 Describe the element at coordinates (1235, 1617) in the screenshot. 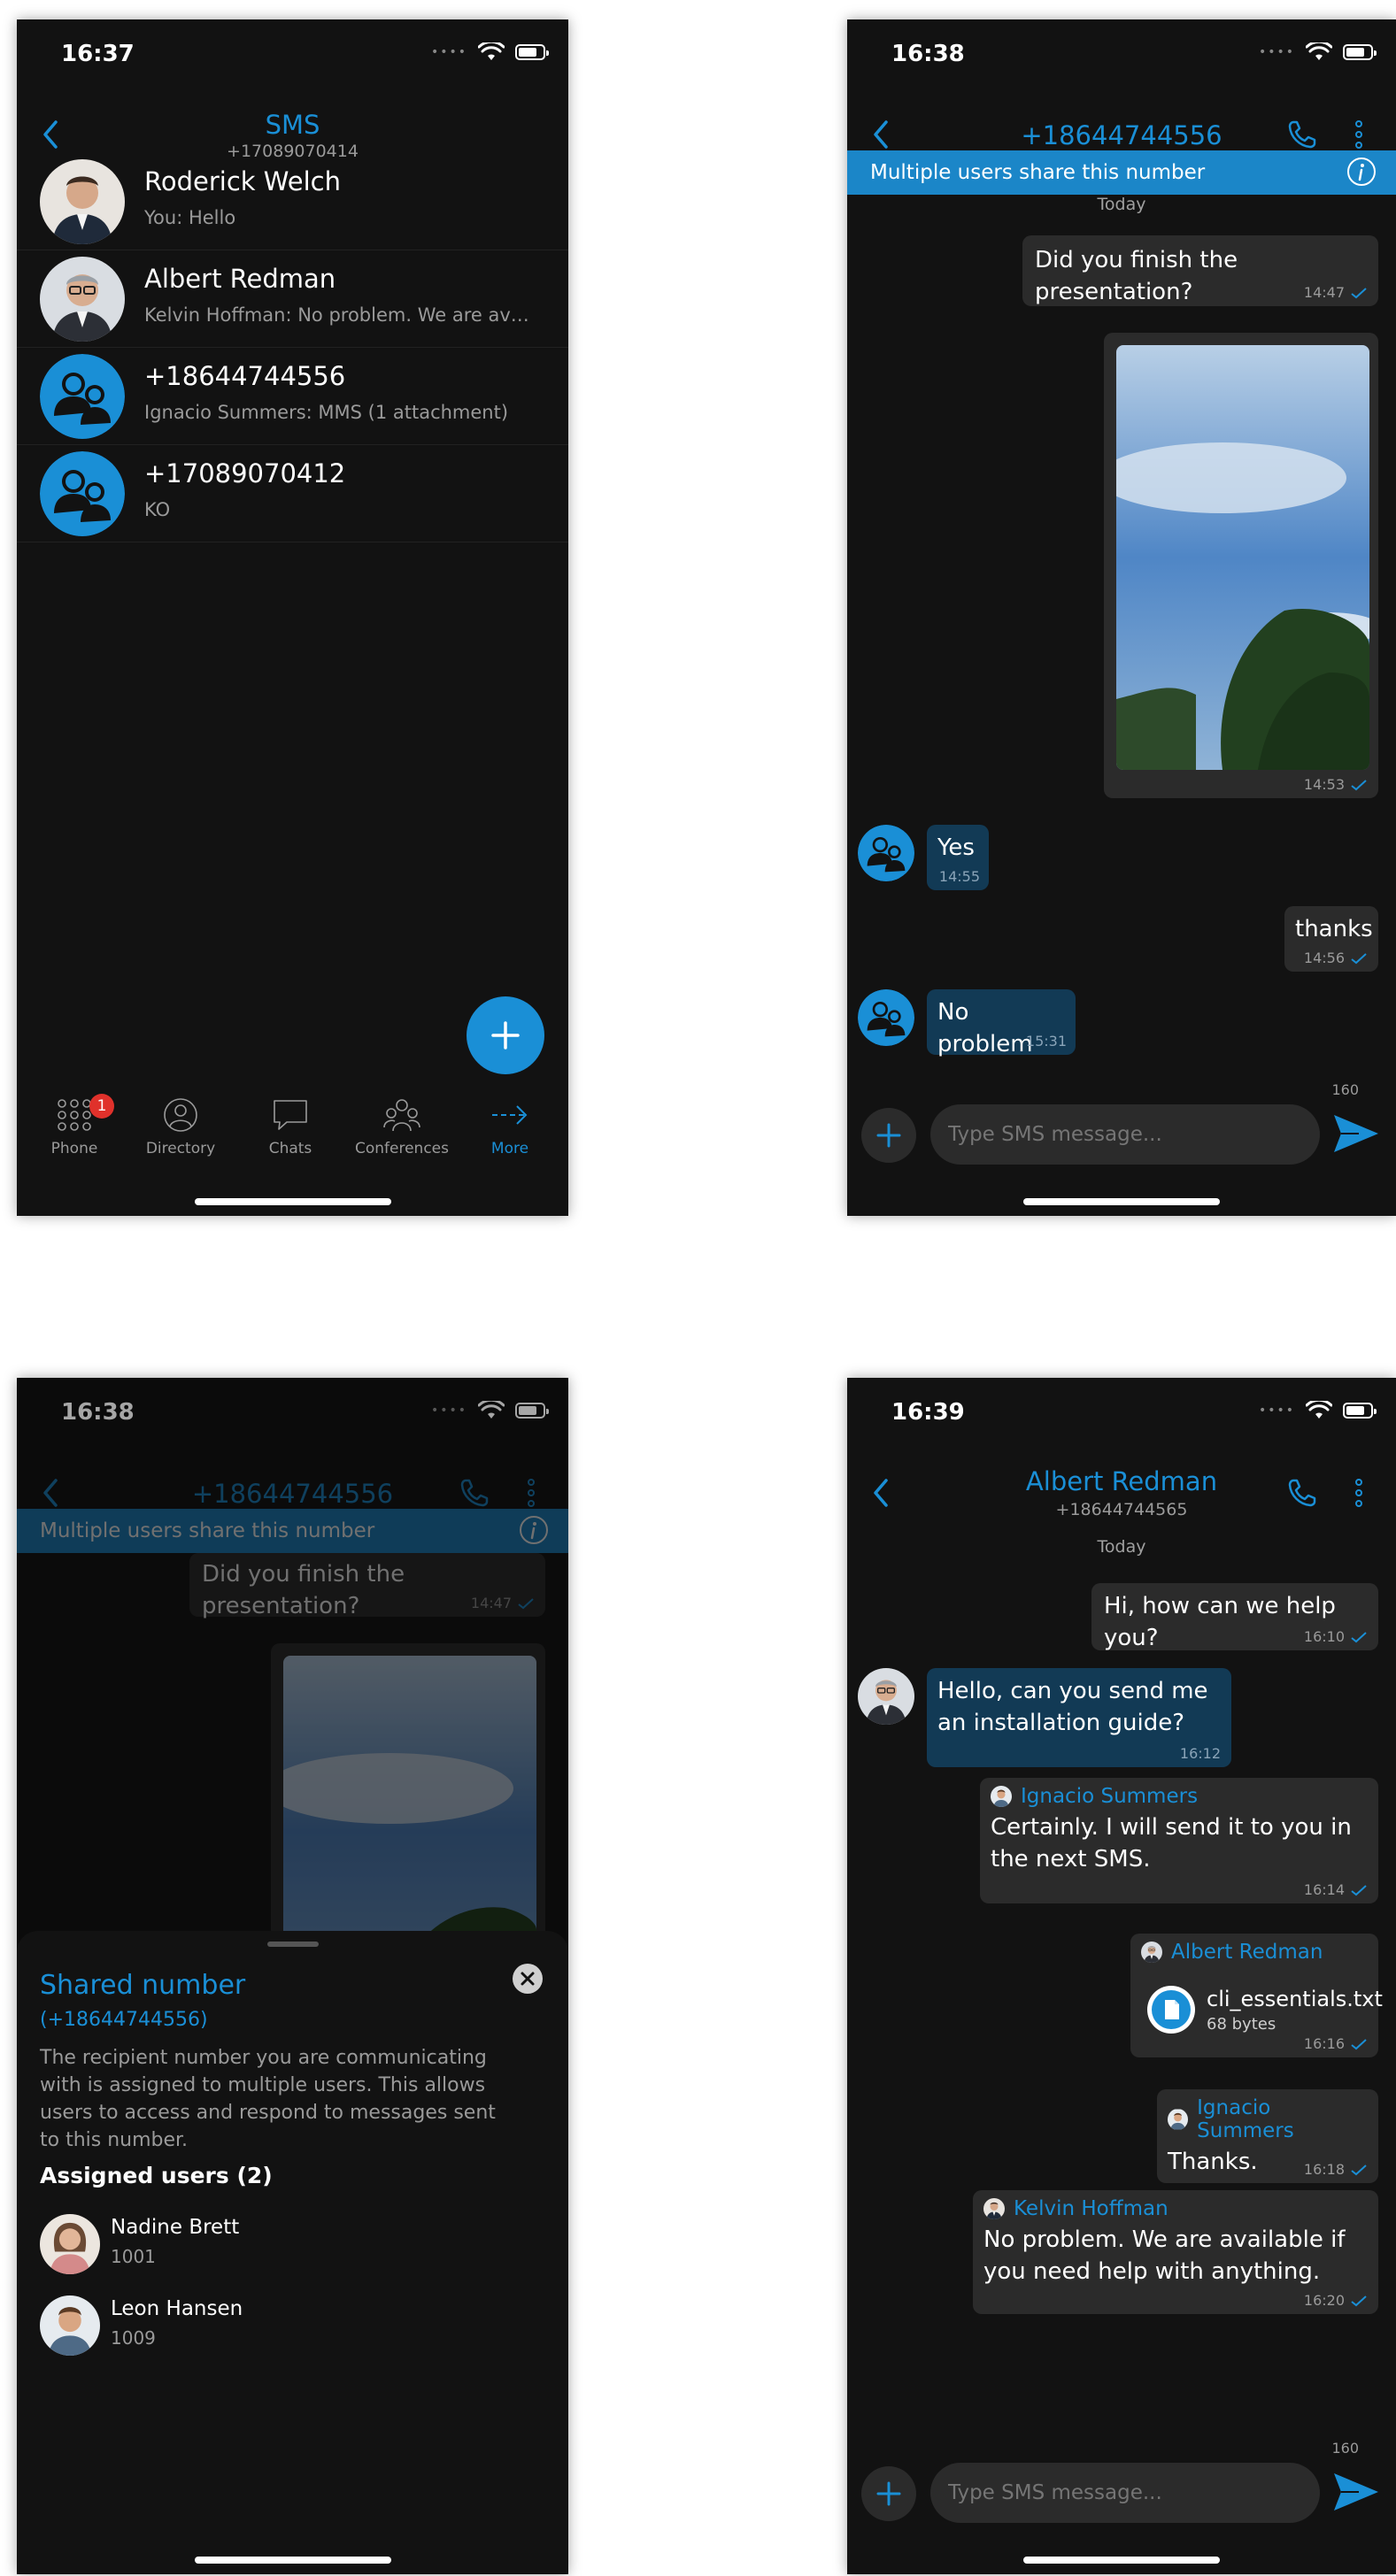

I see `message-bubble: Hi, how can we help you? 16:10` at that location.